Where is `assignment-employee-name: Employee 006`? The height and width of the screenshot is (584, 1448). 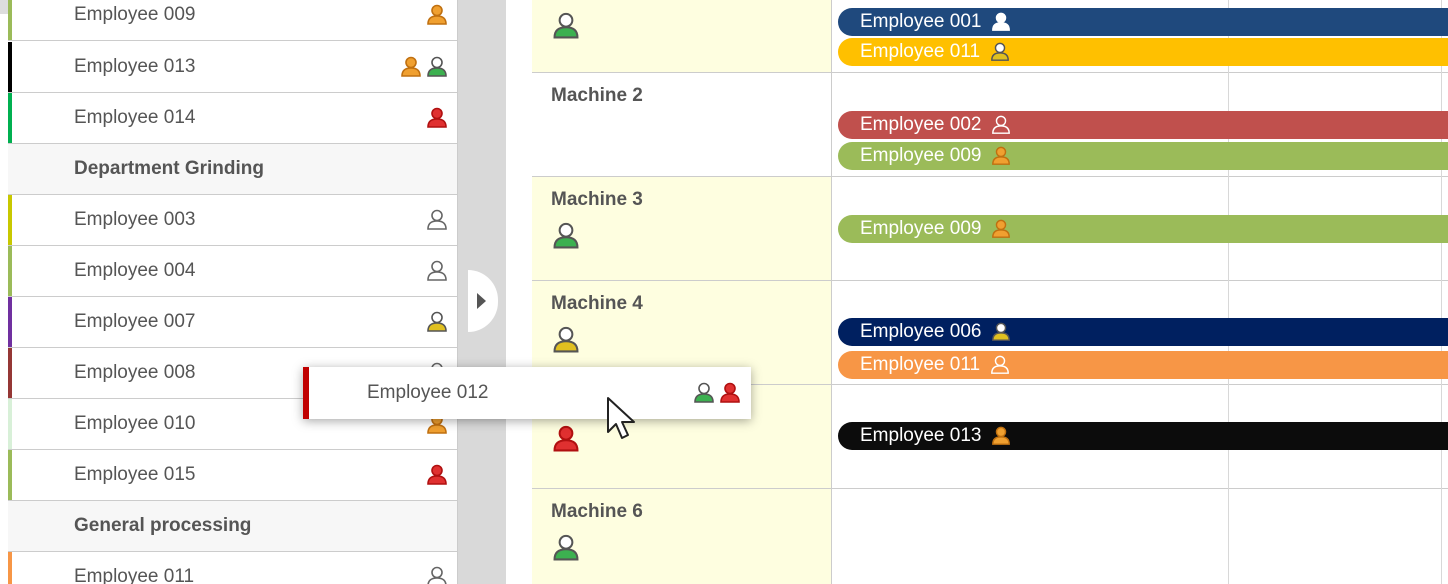 assignment-employee-name: Employee 006 is located at coordinates (921, 331).